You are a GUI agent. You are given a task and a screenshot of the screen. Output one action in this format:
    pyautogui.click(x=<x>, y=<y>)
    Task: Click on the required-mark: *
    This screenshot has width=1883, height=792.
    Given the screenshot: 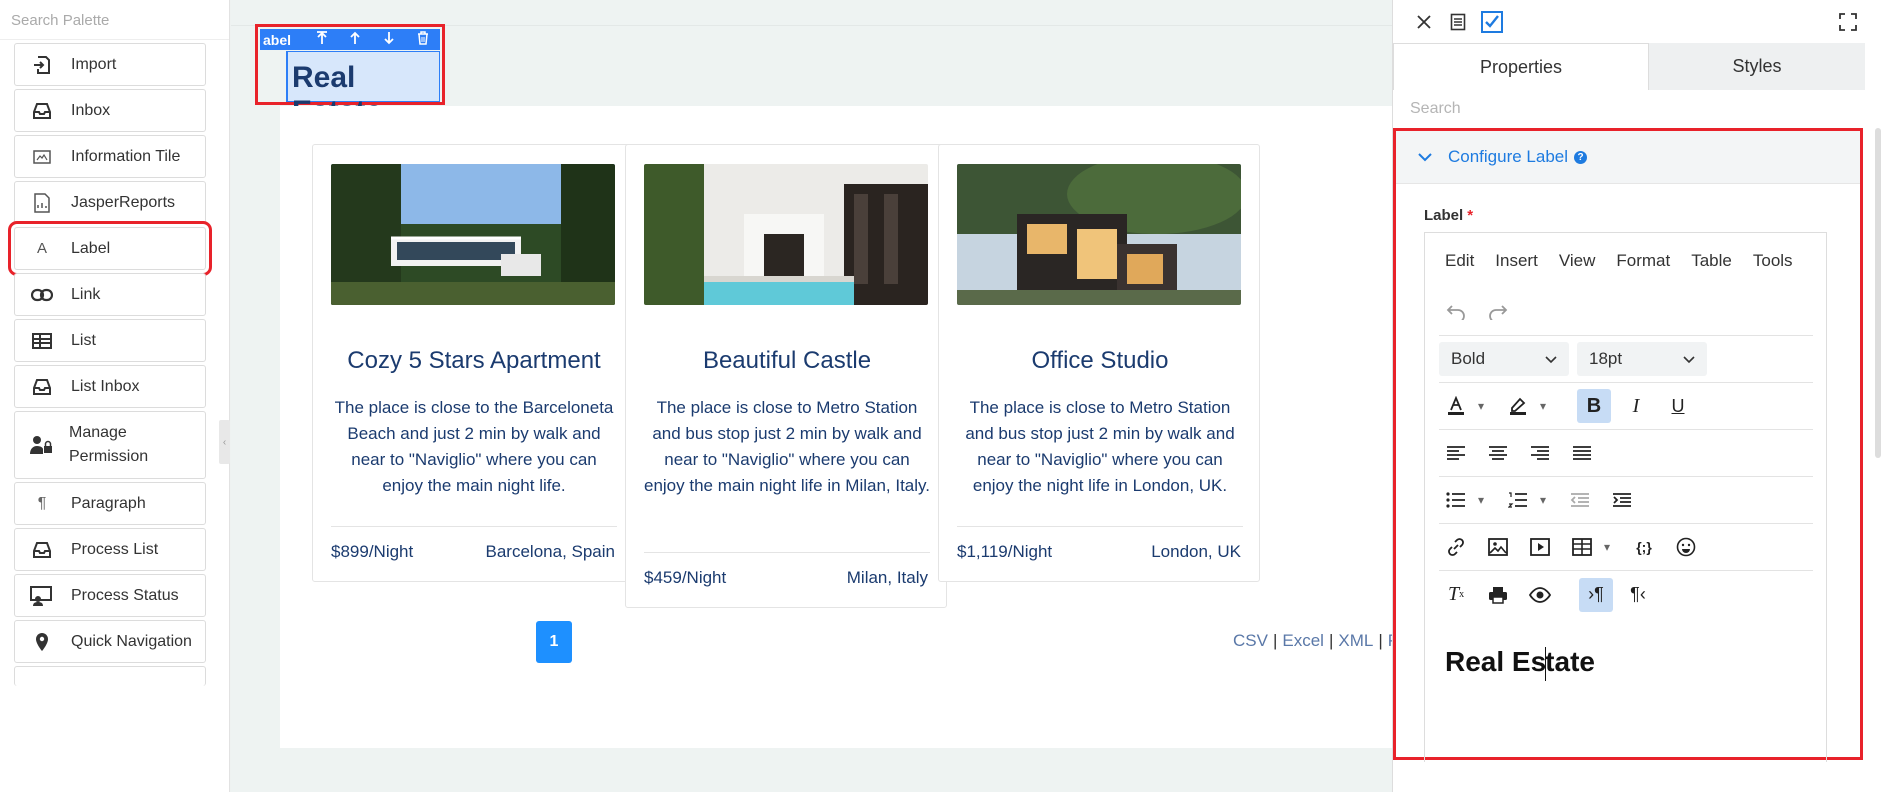 What is the action you would take?
    pyautogui.click(x=1470, y=215)
    